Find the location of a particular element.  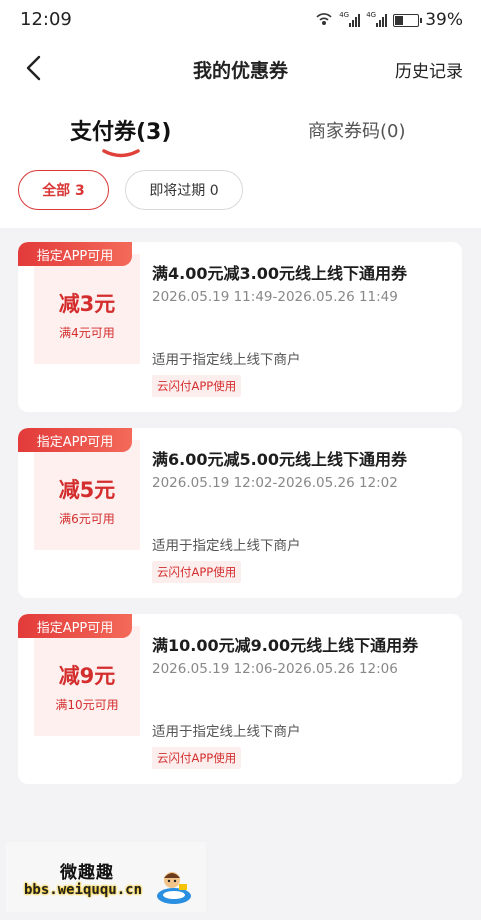

coupon-title: 满10.00元减9.00元线上线下通用券 is located at coordinates (285, 645).